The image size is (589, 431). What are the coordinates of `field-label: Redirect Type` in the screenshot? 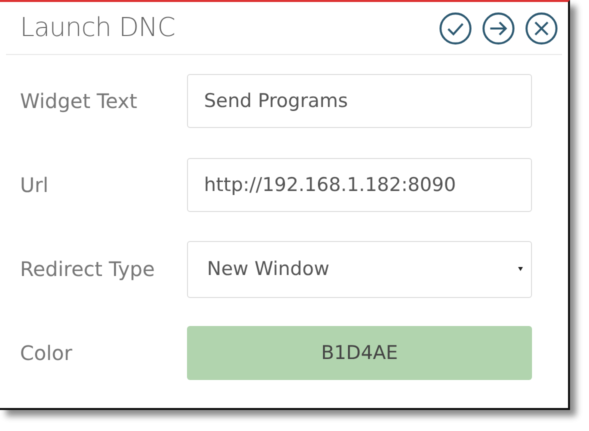 It's located at (87, 269).